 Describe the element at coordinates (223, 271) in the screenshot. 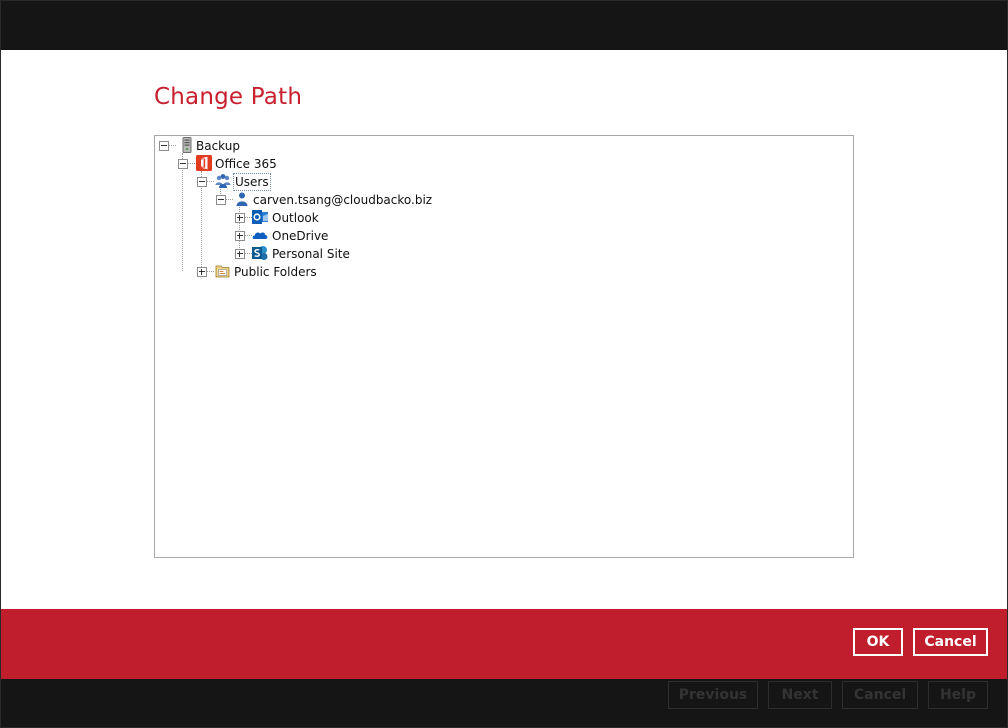

I see `public-folder-icon` at that location.